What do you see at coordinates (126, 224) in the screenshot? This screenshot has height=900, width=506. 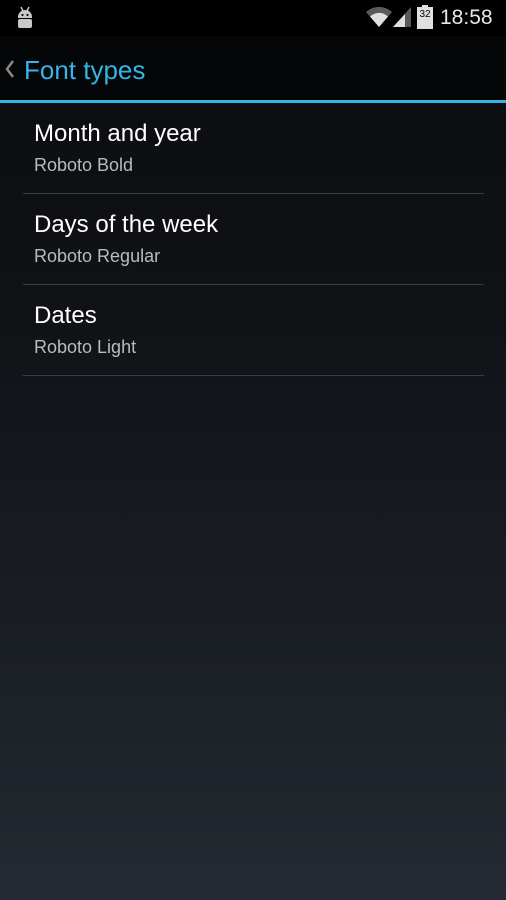 I see `preference-title: Days of the week` at bounding box center [126, 224].